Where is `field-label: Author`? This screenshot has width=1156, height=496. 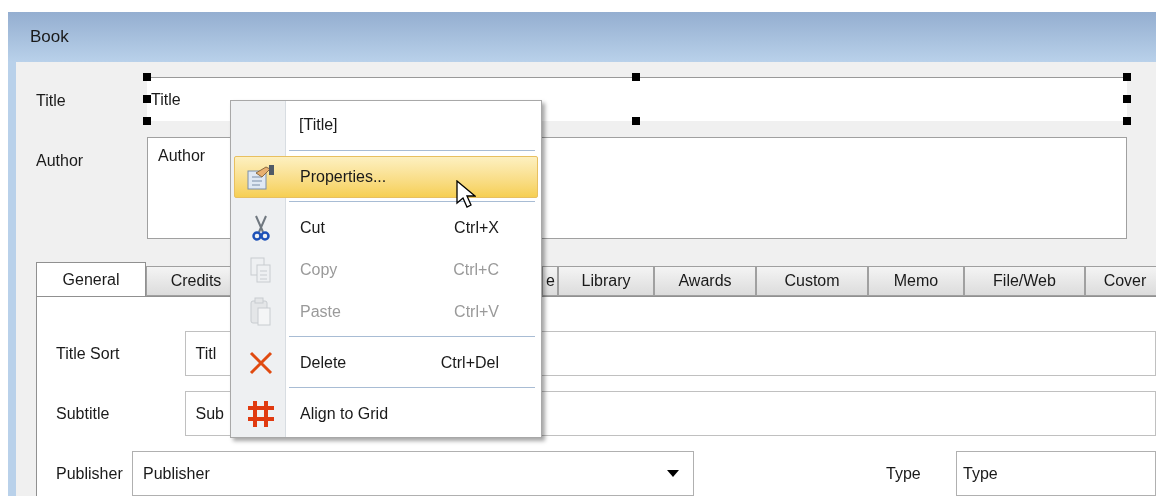 field-label: Author is located at coordinates (60, 161).